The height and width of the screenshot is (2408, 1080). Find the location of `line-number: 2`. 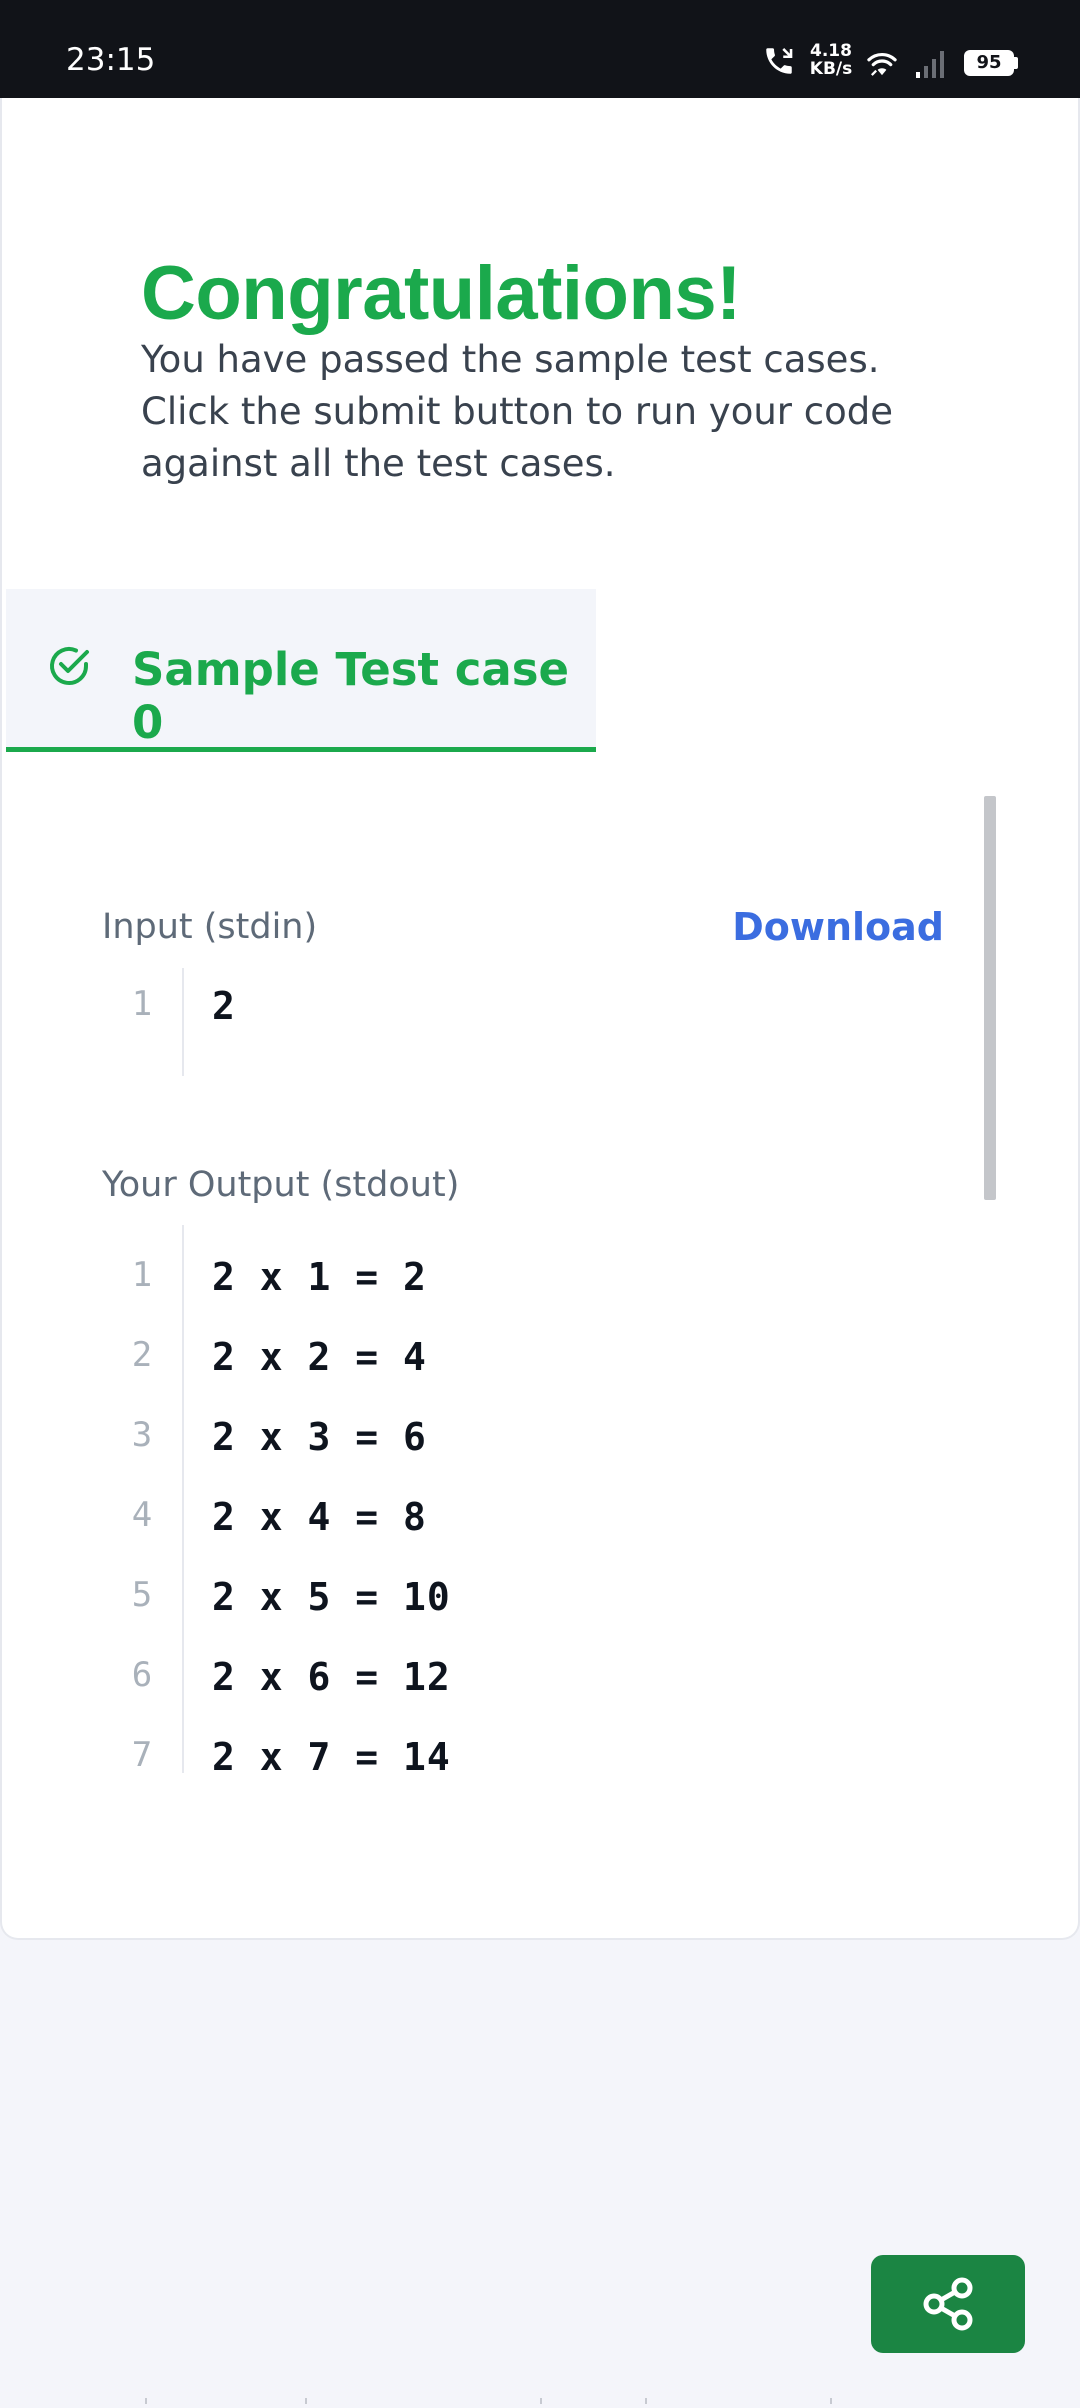

line-number: 2 is located at coordinates (142, 1355).